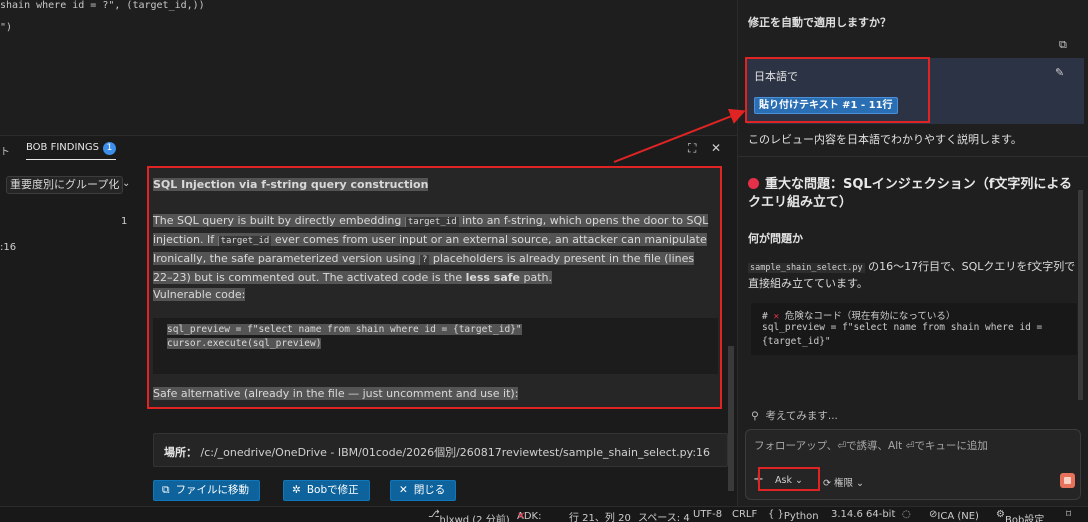 The image size is (1088, 522). I want to click on finding-group-count: 1, so click(124, 221).